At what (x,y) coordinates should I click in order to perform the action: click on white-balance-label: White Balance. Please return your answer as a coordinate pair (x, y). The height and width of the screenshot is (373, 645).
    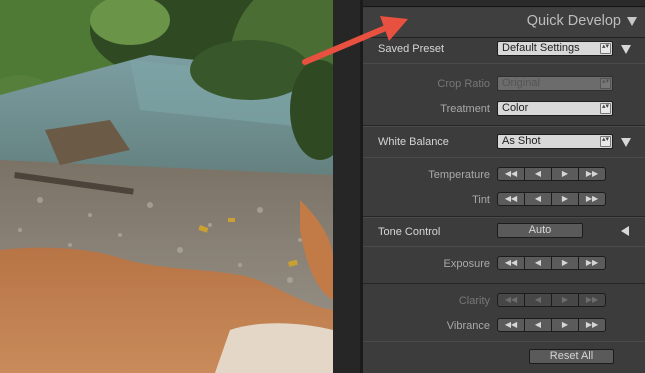
    Looking at the image, I should click on (413, 142).